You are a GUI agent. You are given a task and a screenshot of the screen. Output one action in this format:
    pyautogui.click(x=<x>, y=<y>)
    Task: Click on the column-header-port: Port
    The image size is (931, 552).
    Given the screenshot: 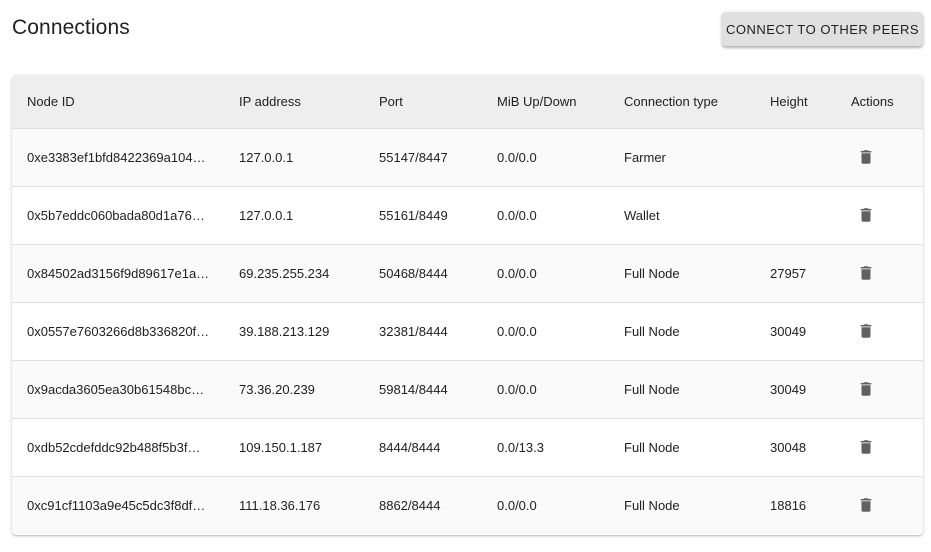 What is the action you would take?
    pyautogui.click(x=391, y=101)
    